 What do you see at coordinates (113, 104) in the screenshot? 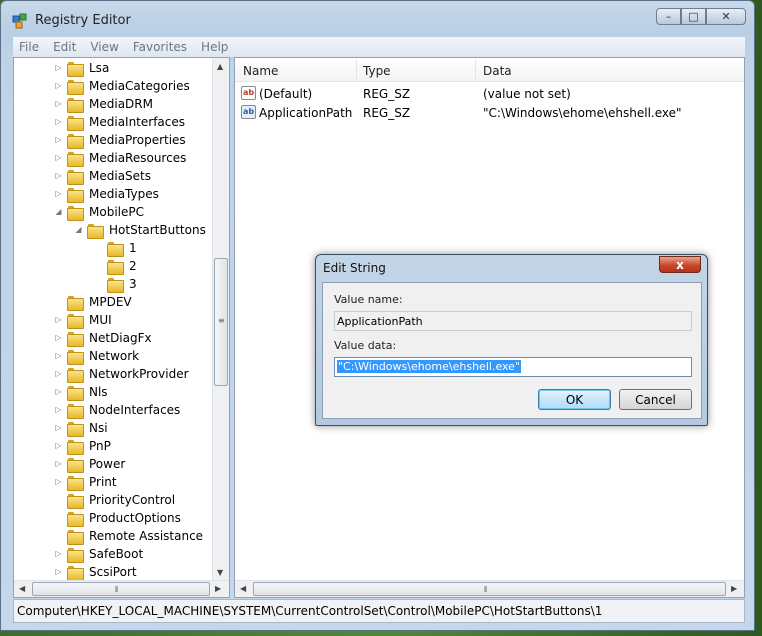
I see `tree-item: ▷ MediaDRM` at bounding box center [113, 104].